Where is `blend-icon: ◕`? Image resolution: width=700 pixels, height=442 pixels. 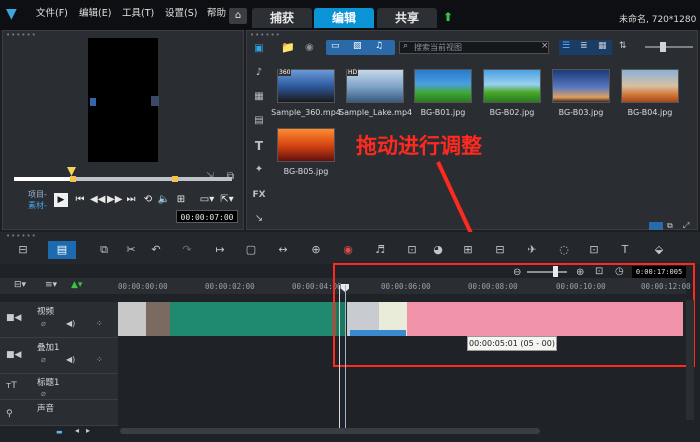
blend-icon: ◕ is located at coordinates (438, 249).